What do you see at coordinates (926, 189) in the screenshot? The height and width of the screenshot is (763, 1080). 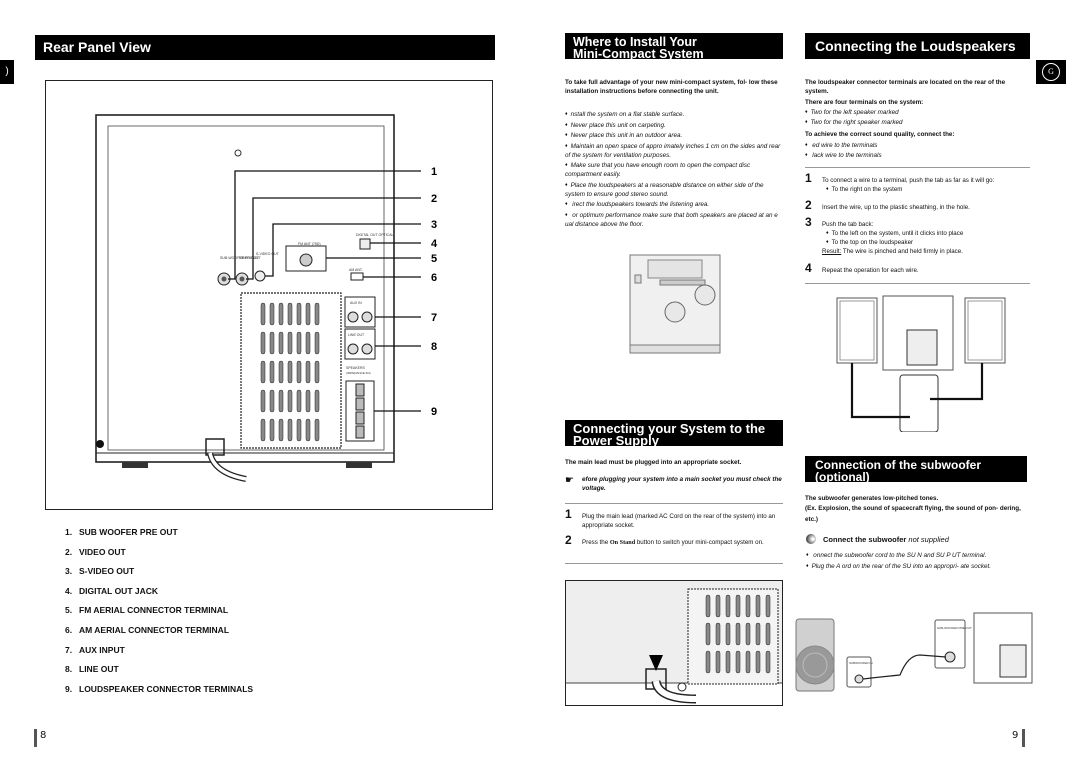 I see `step-sub-bullet: To the right on the system` at bounding box center [926, 189].